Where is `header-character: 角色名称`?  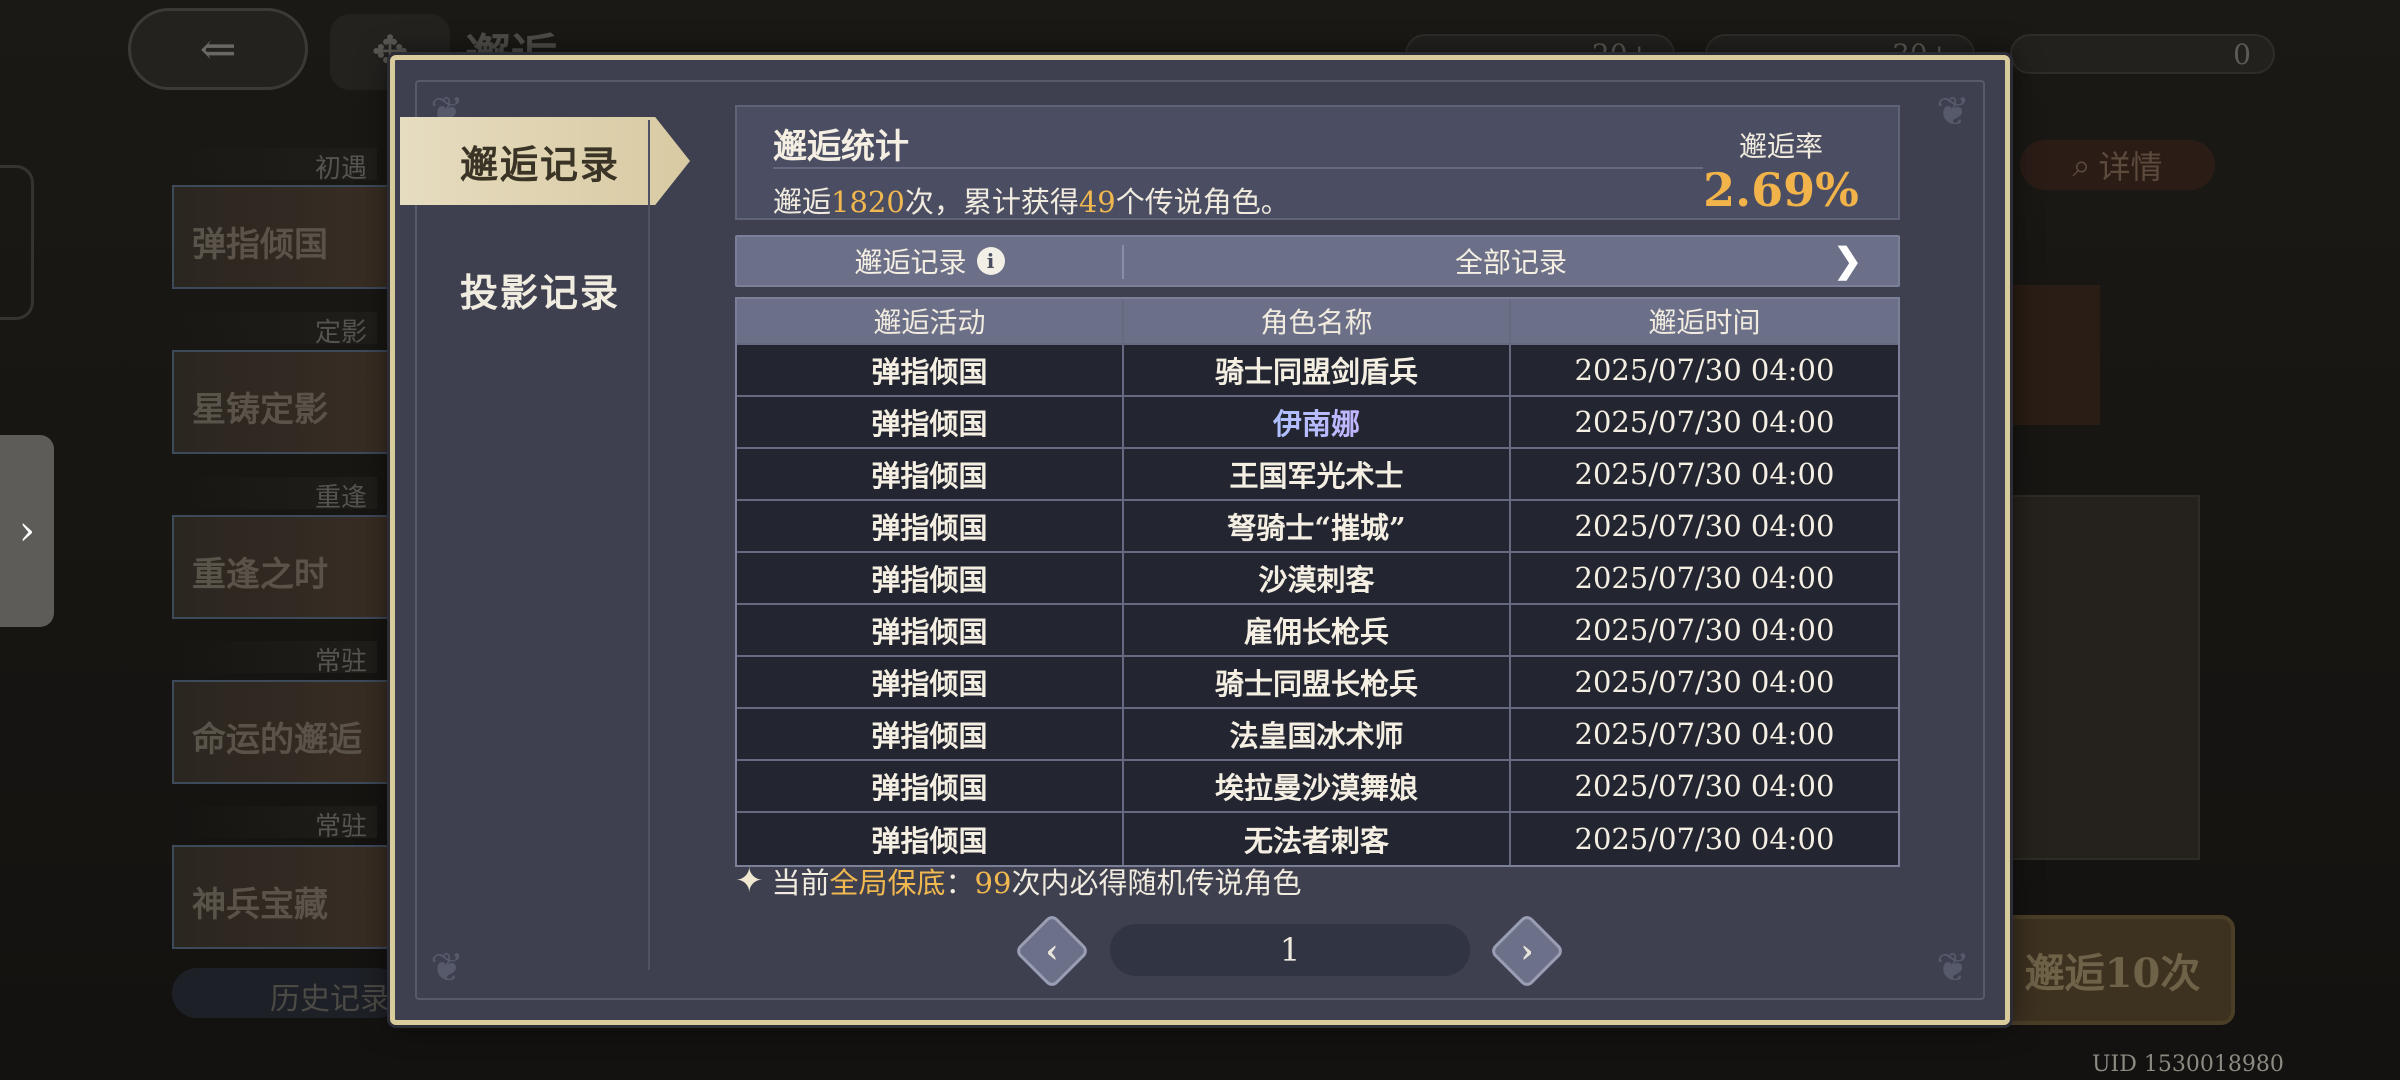 header-character: 角色名称 is located at coordinates (1317, 321).